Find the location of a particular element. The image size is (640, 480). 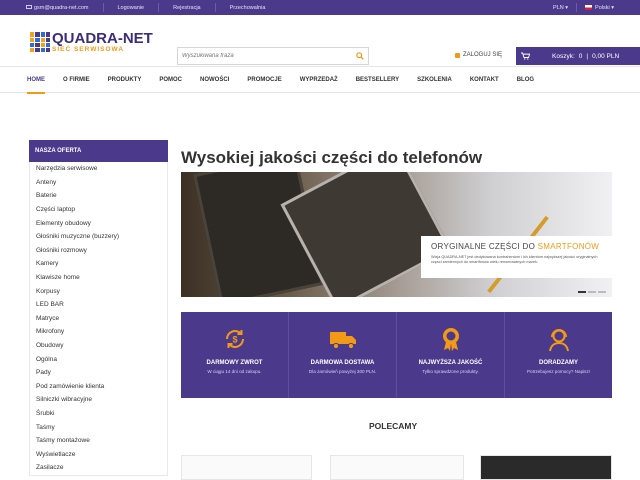

cart-icon is located at coordinates (525, 56).